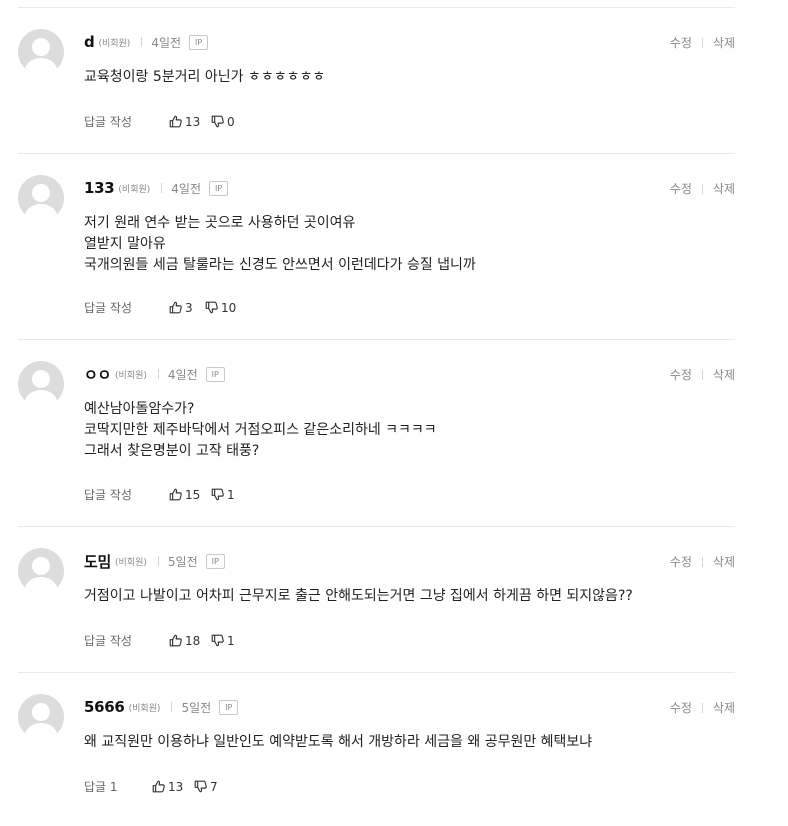 The image size is (788, 826). Describe the element at coordinates (220, 223) in the screenshot. I see `comment-line: 저기 원래 연수 받는 곳으로 사용하던 곳이여유` at that location.